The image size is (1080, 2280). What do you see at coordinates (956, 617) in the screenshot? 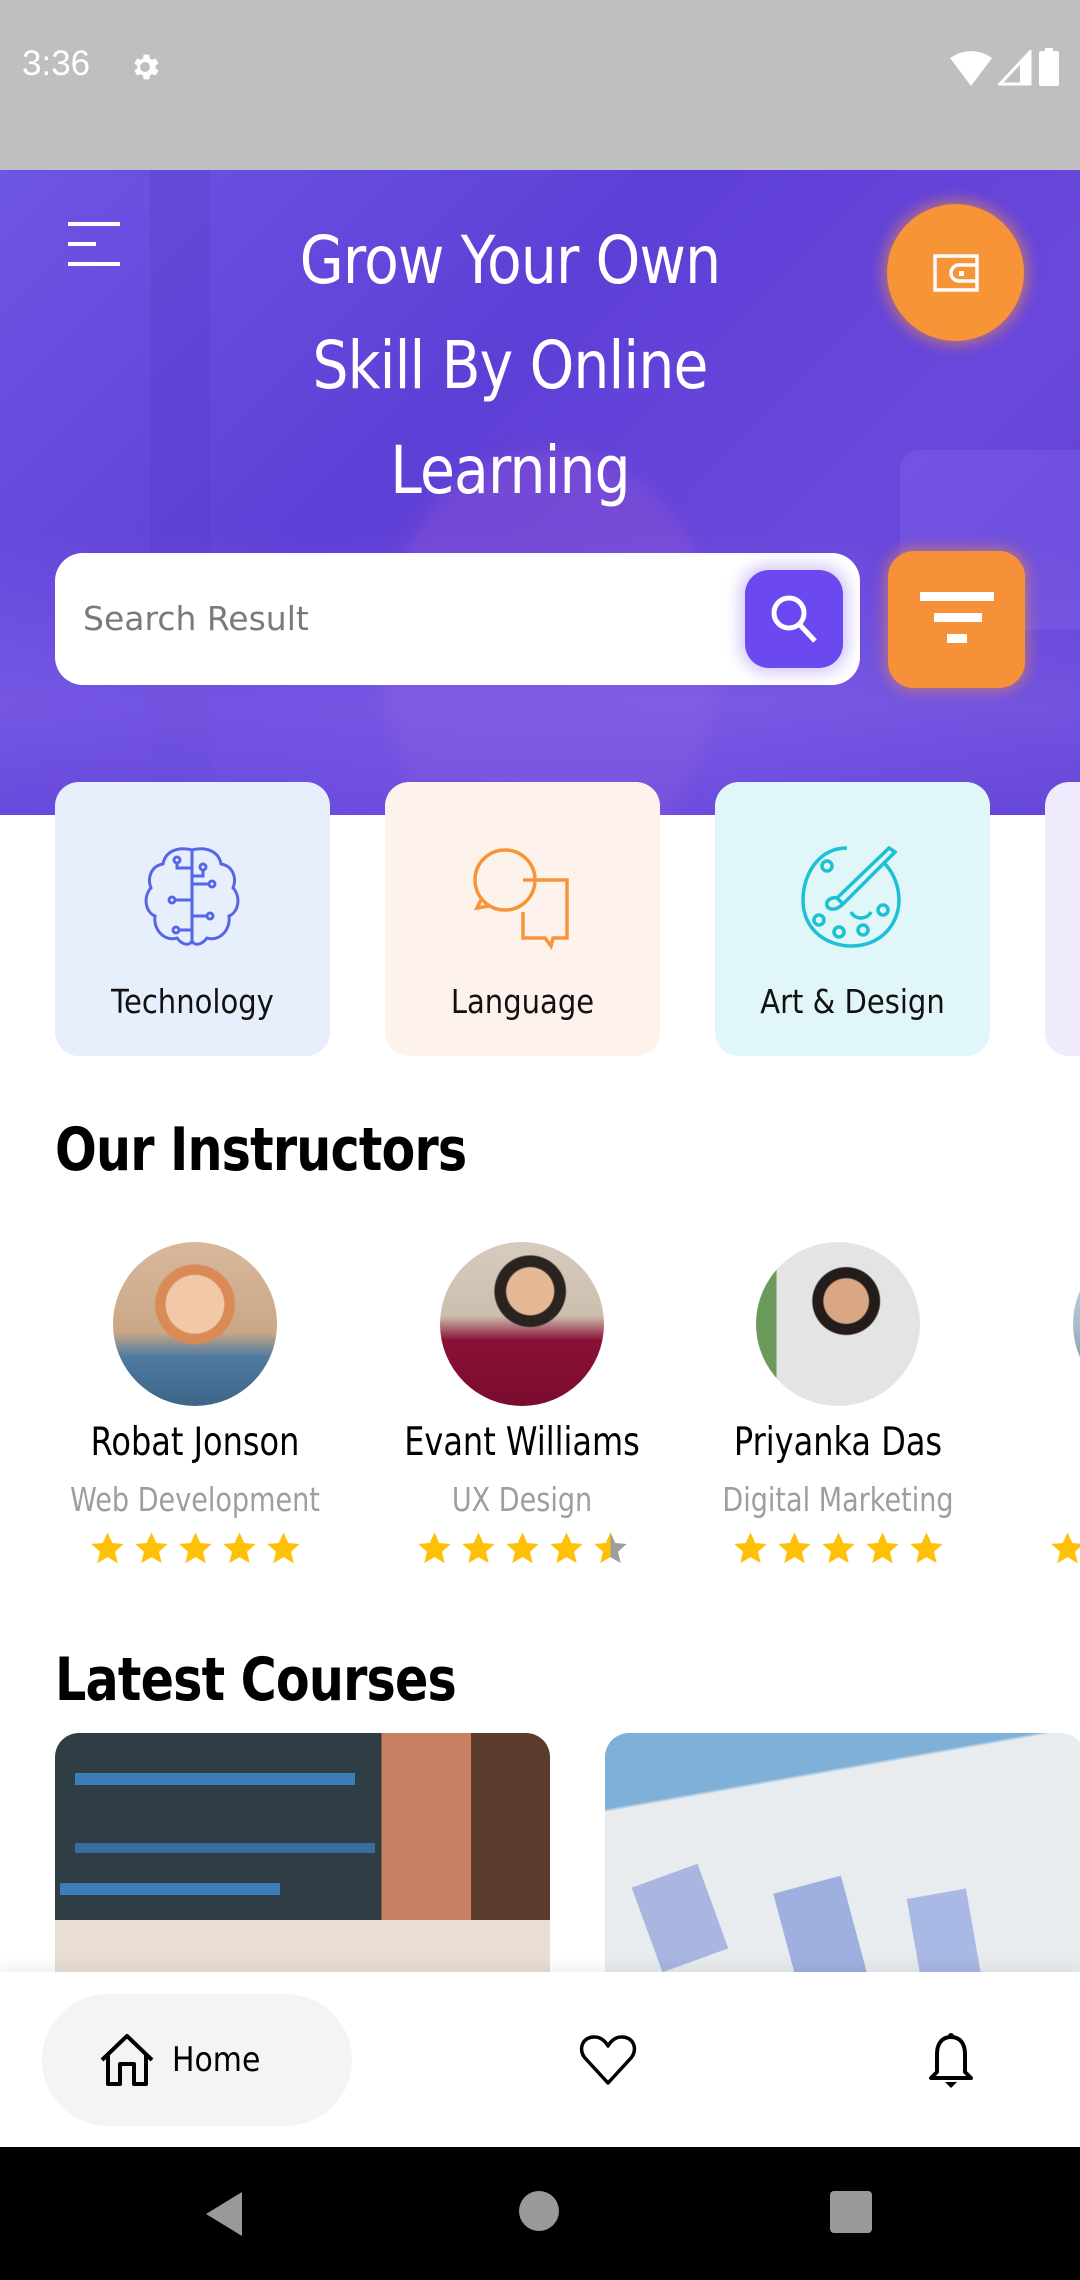
I see `filter-icon` at bounding box center [956, 617].